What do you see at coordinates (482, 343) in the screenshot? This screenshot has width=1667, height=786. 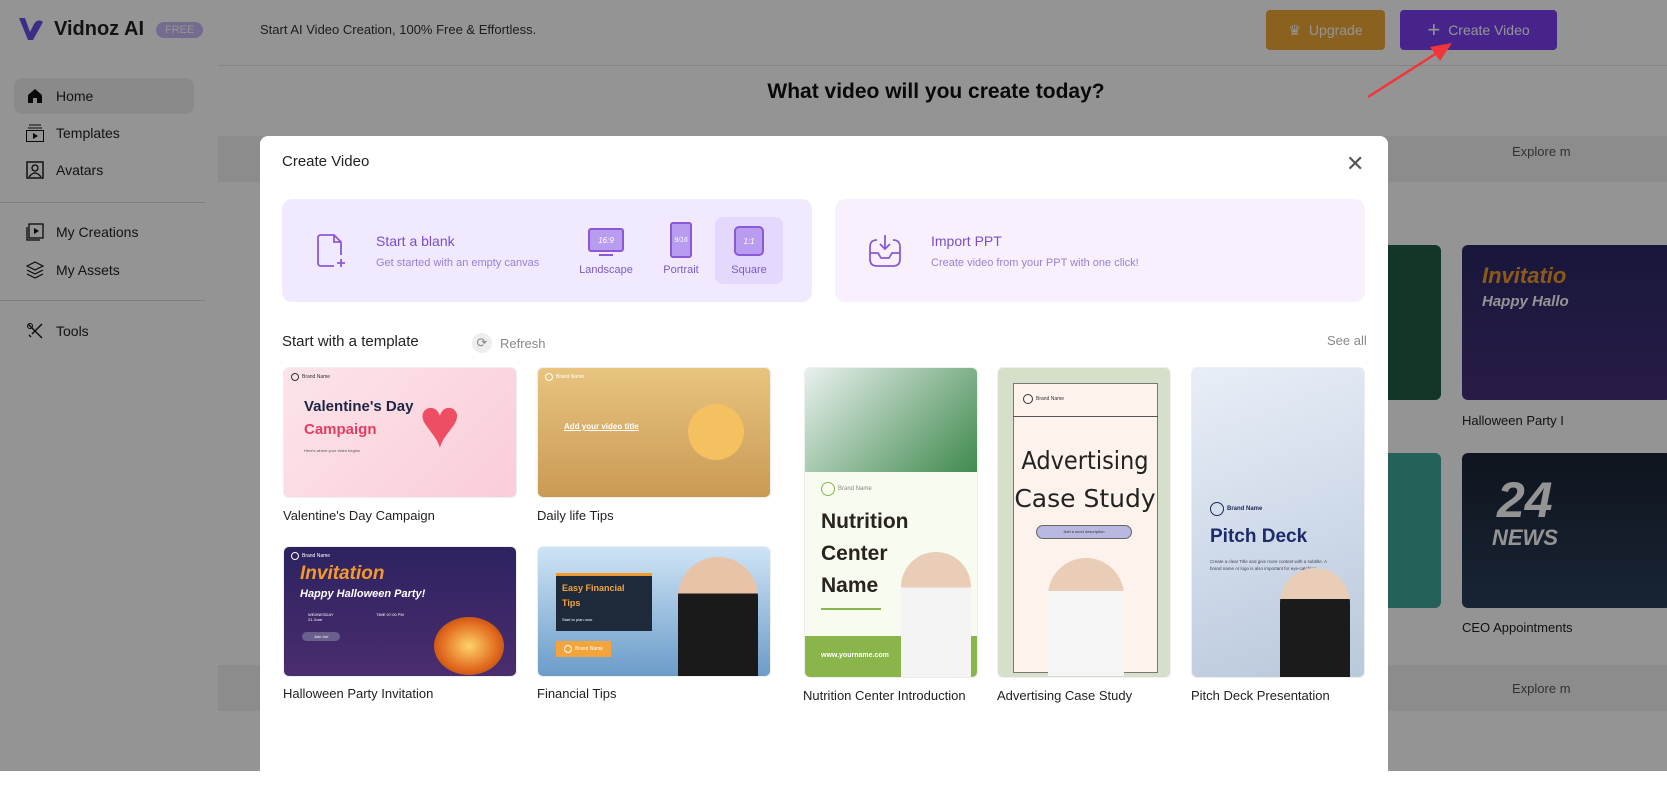 I see `refresh-icon: ⟳` at bounding box center [482, 343].